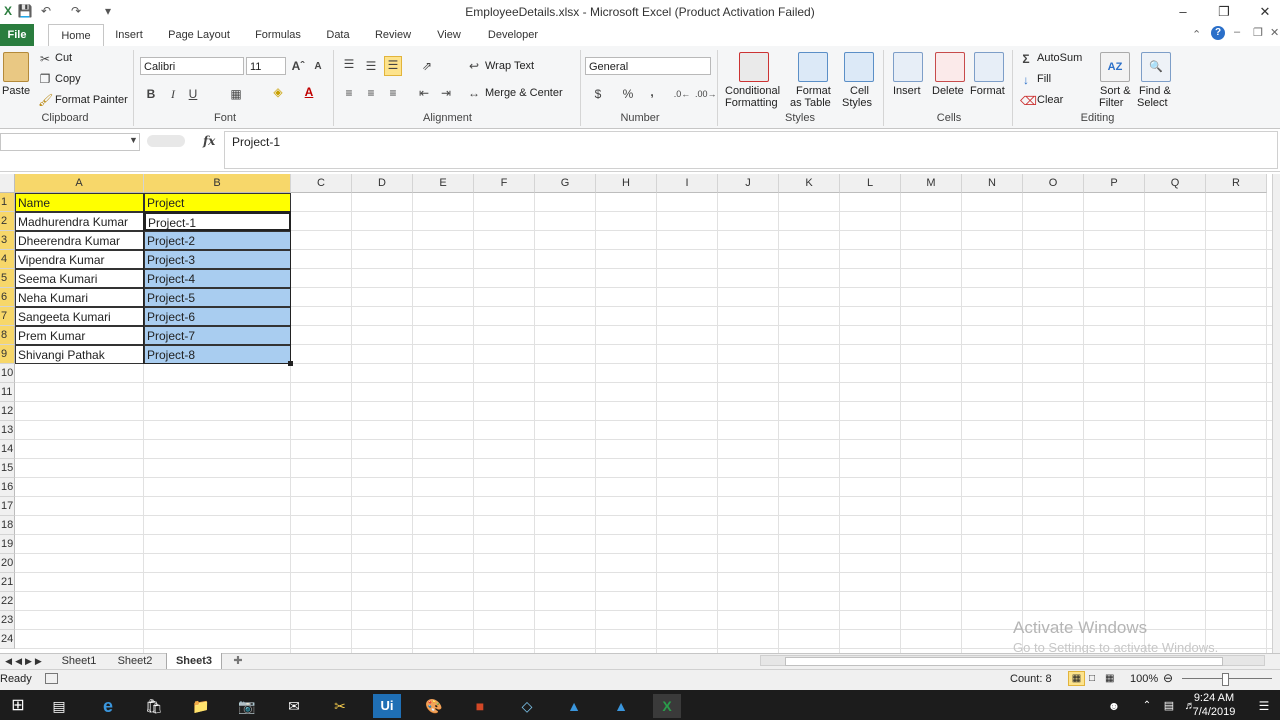 The width and height of the screenshot is (1280, 720). Describe the element at coordinates (1076, 678) in the screenshot. I see `normal-view-icon: ▦` at that location.